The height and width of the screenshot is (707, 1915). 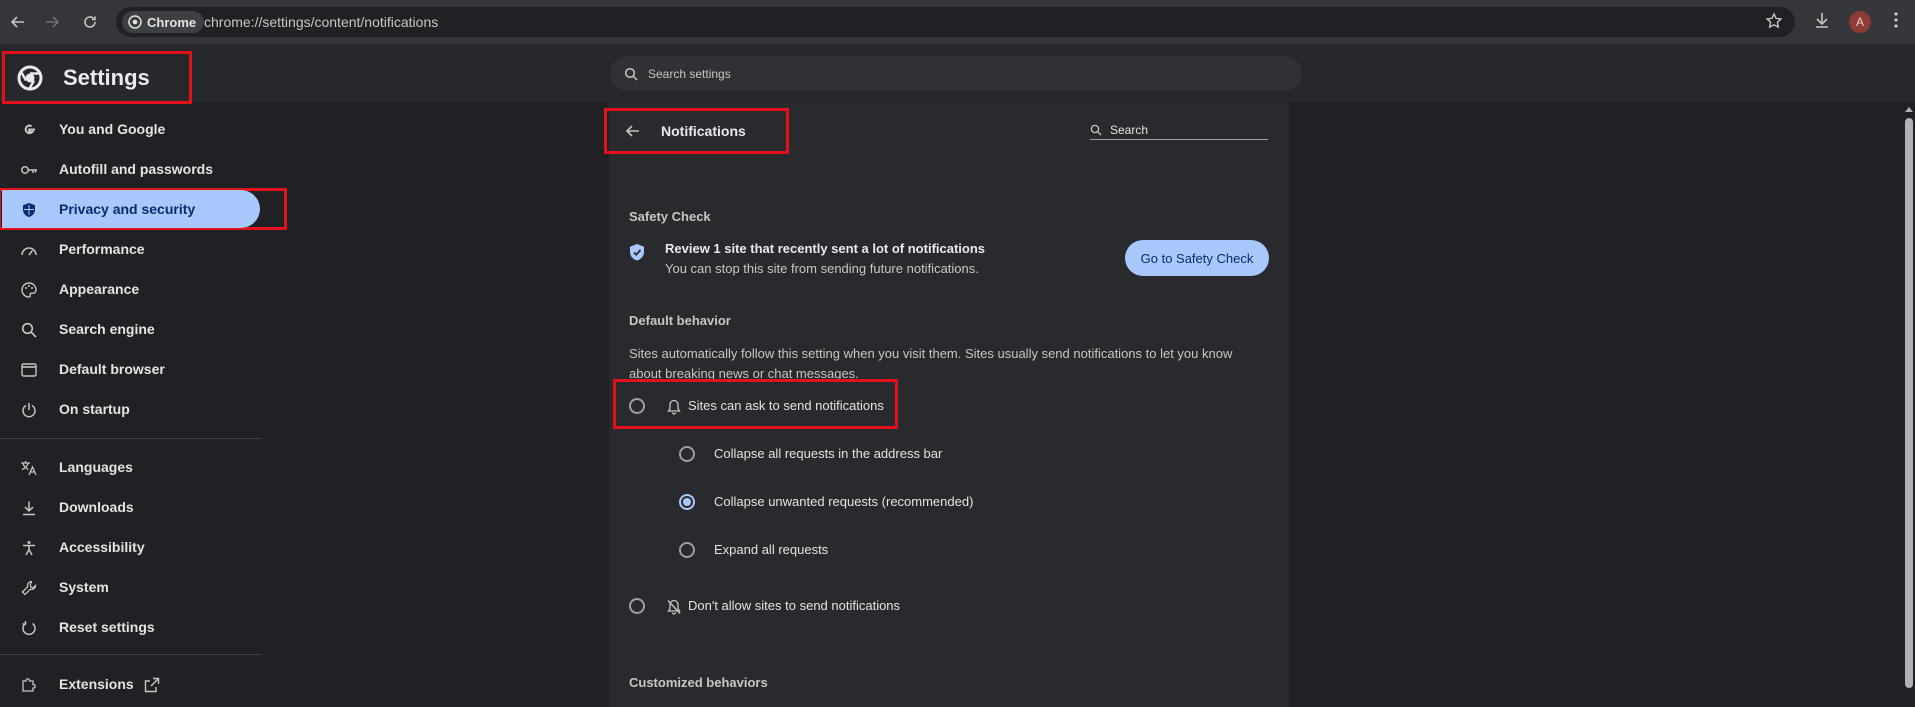 What do you see at coordinates (96, 467) in the screenshot?
I see `sidebar-item-label: Languages` at bounding box center [96, 467].